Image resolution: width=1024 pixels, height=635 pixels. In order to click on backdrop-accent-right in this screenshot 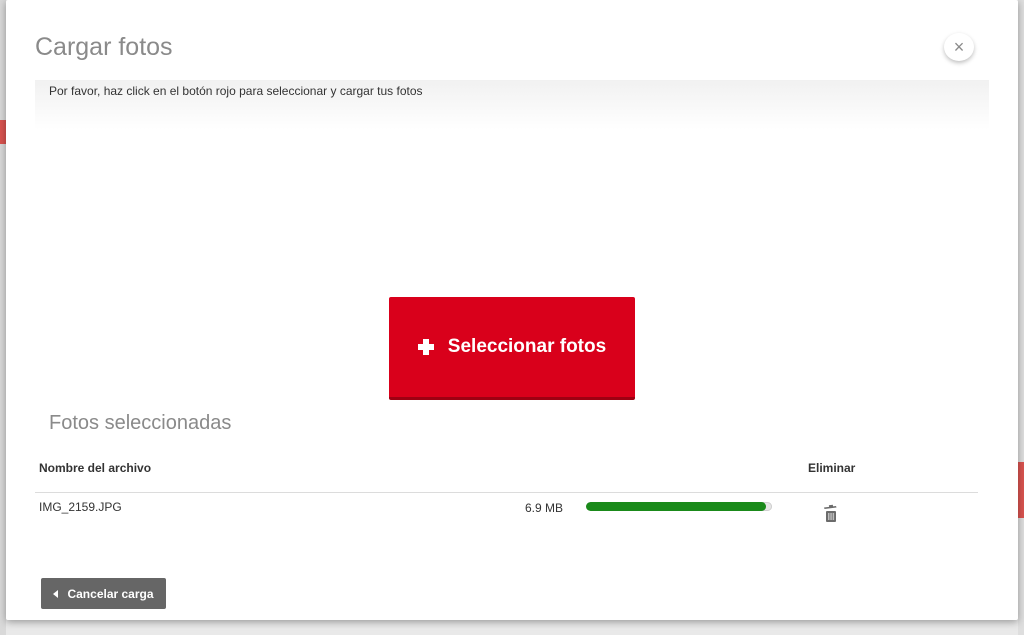, I will do `click(1021, 490)`.